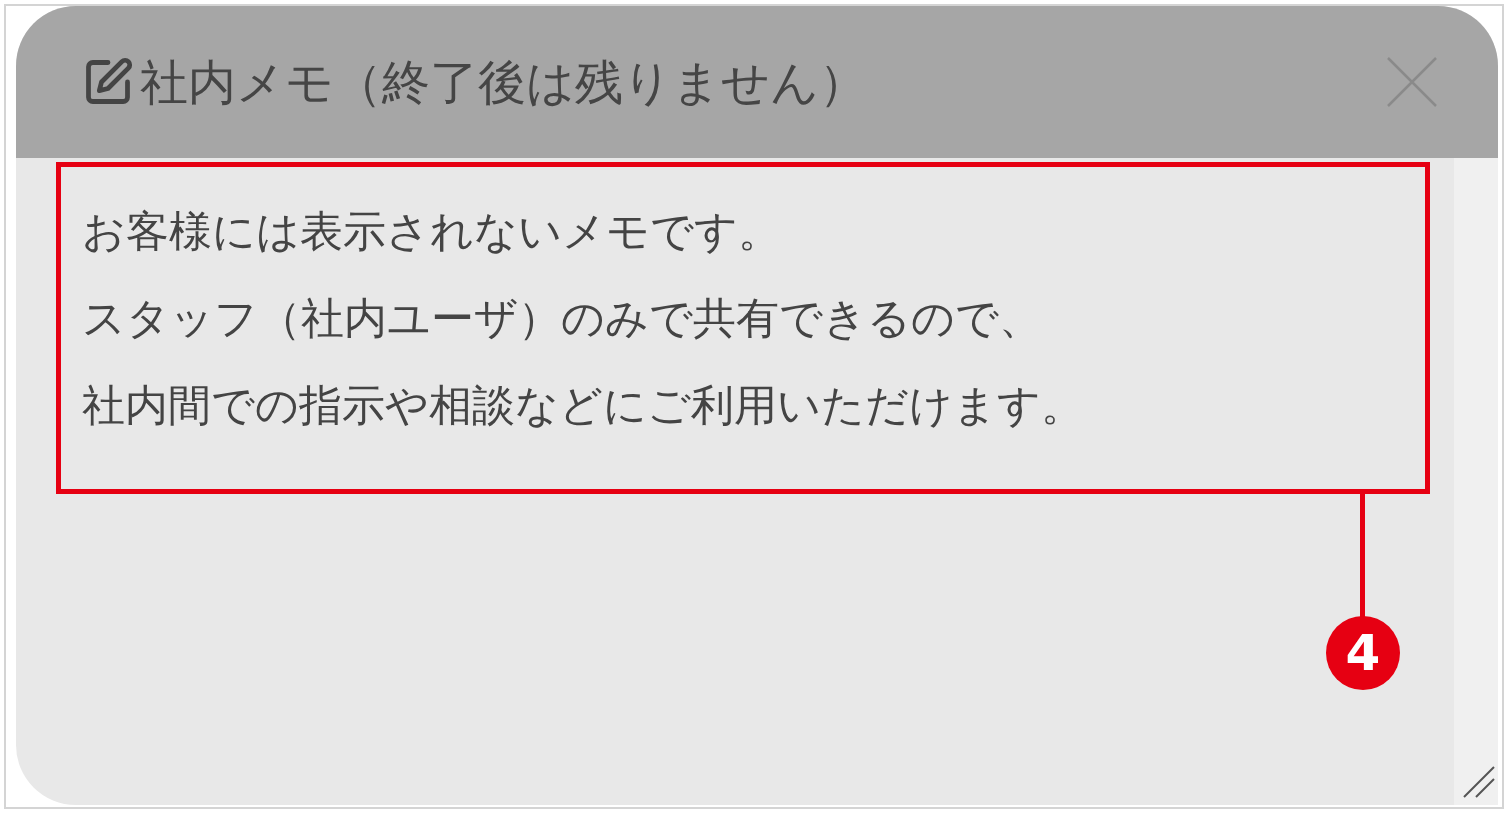 The width and height of the screenshot is (1508, 813). What do you see at coordinates (432, 231) in the screenshot?
I see `memo-text-line: お客様には表示されないメモです。` at bounding box center [432, 231].